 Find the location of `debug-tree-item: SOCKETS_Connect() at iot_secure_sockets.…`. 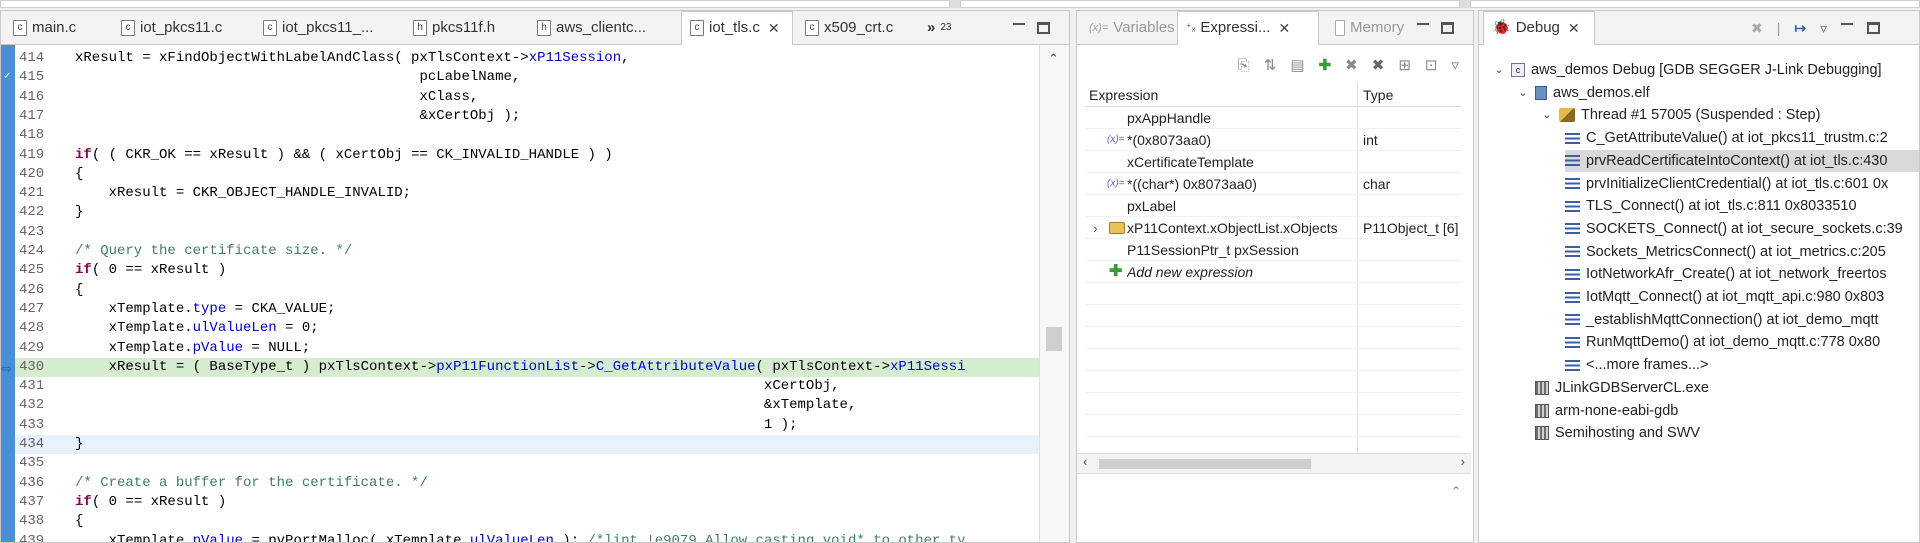

debug-tree-item: SOCKETS_Connect() at iot_secure_sockets.… is located at coordinates (1734, 229).